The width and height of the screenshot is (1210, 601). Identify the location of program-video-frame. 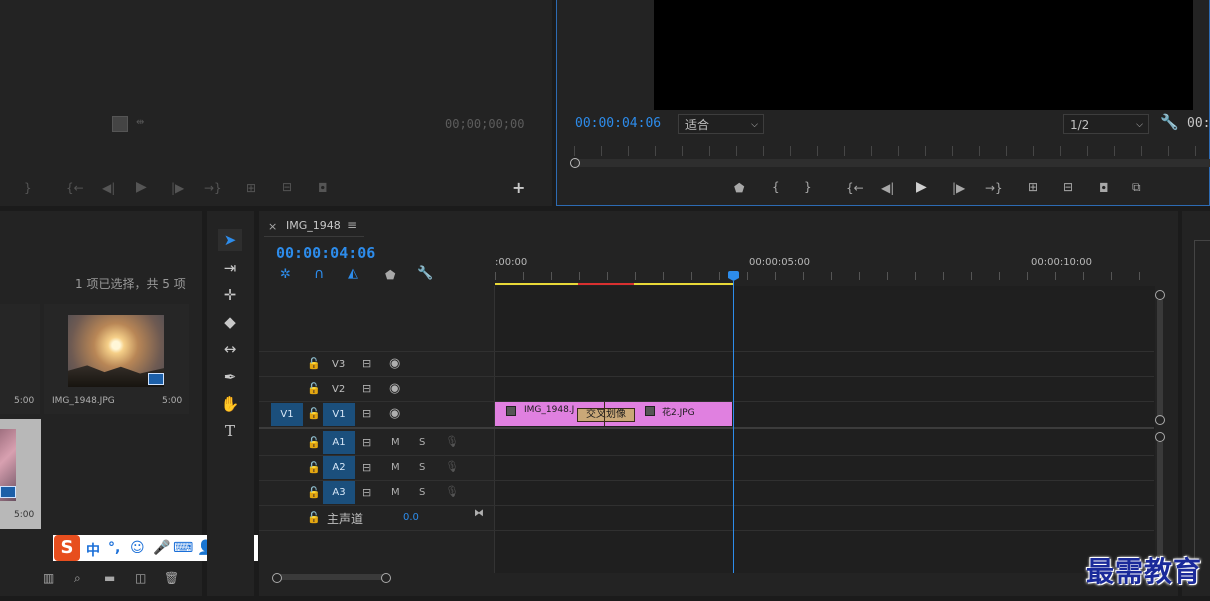
(923, 55).